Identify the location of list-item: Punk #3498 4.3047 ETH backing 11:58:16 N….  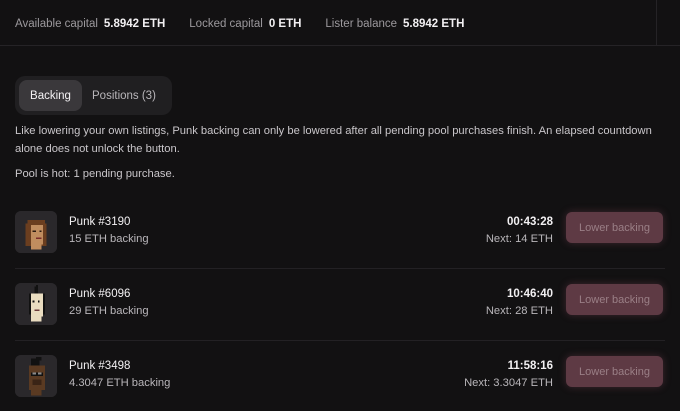
(340, 376).